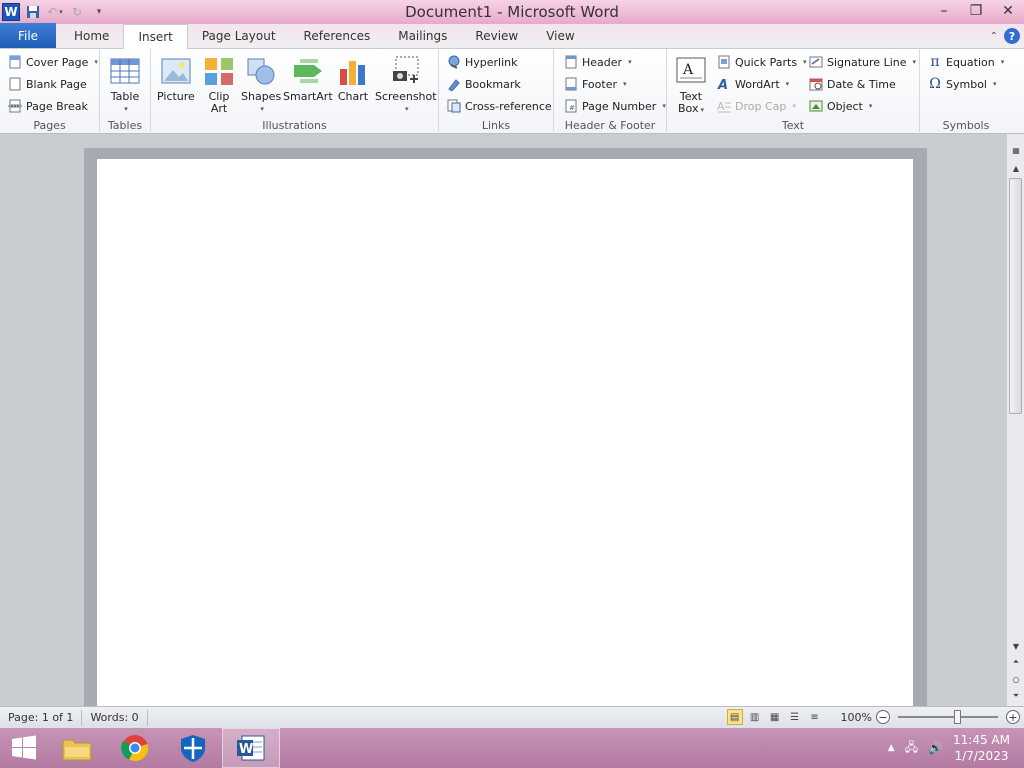 Image resolution: width=1024 pixels, height=768 pixels. I want to click on help-icon: ?, so click(1012, 36).